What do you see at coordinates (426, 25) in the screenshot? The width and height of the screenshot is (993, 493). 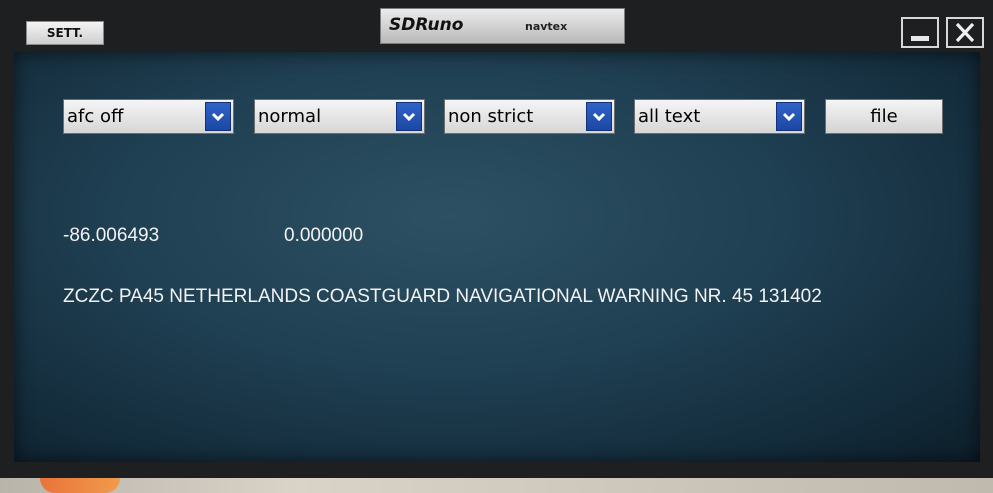 I see `app-name: SDRuno` at bounding box center [426, 25].